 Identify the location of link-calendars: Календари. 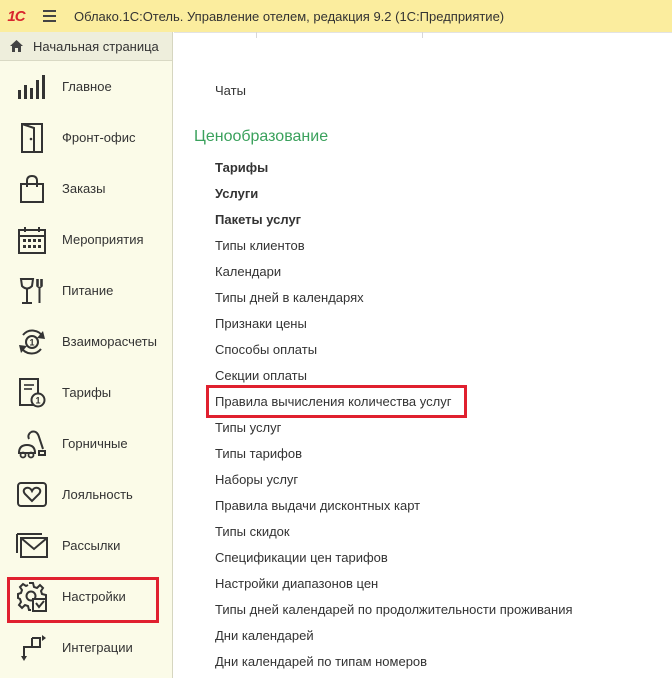
(394, 276).